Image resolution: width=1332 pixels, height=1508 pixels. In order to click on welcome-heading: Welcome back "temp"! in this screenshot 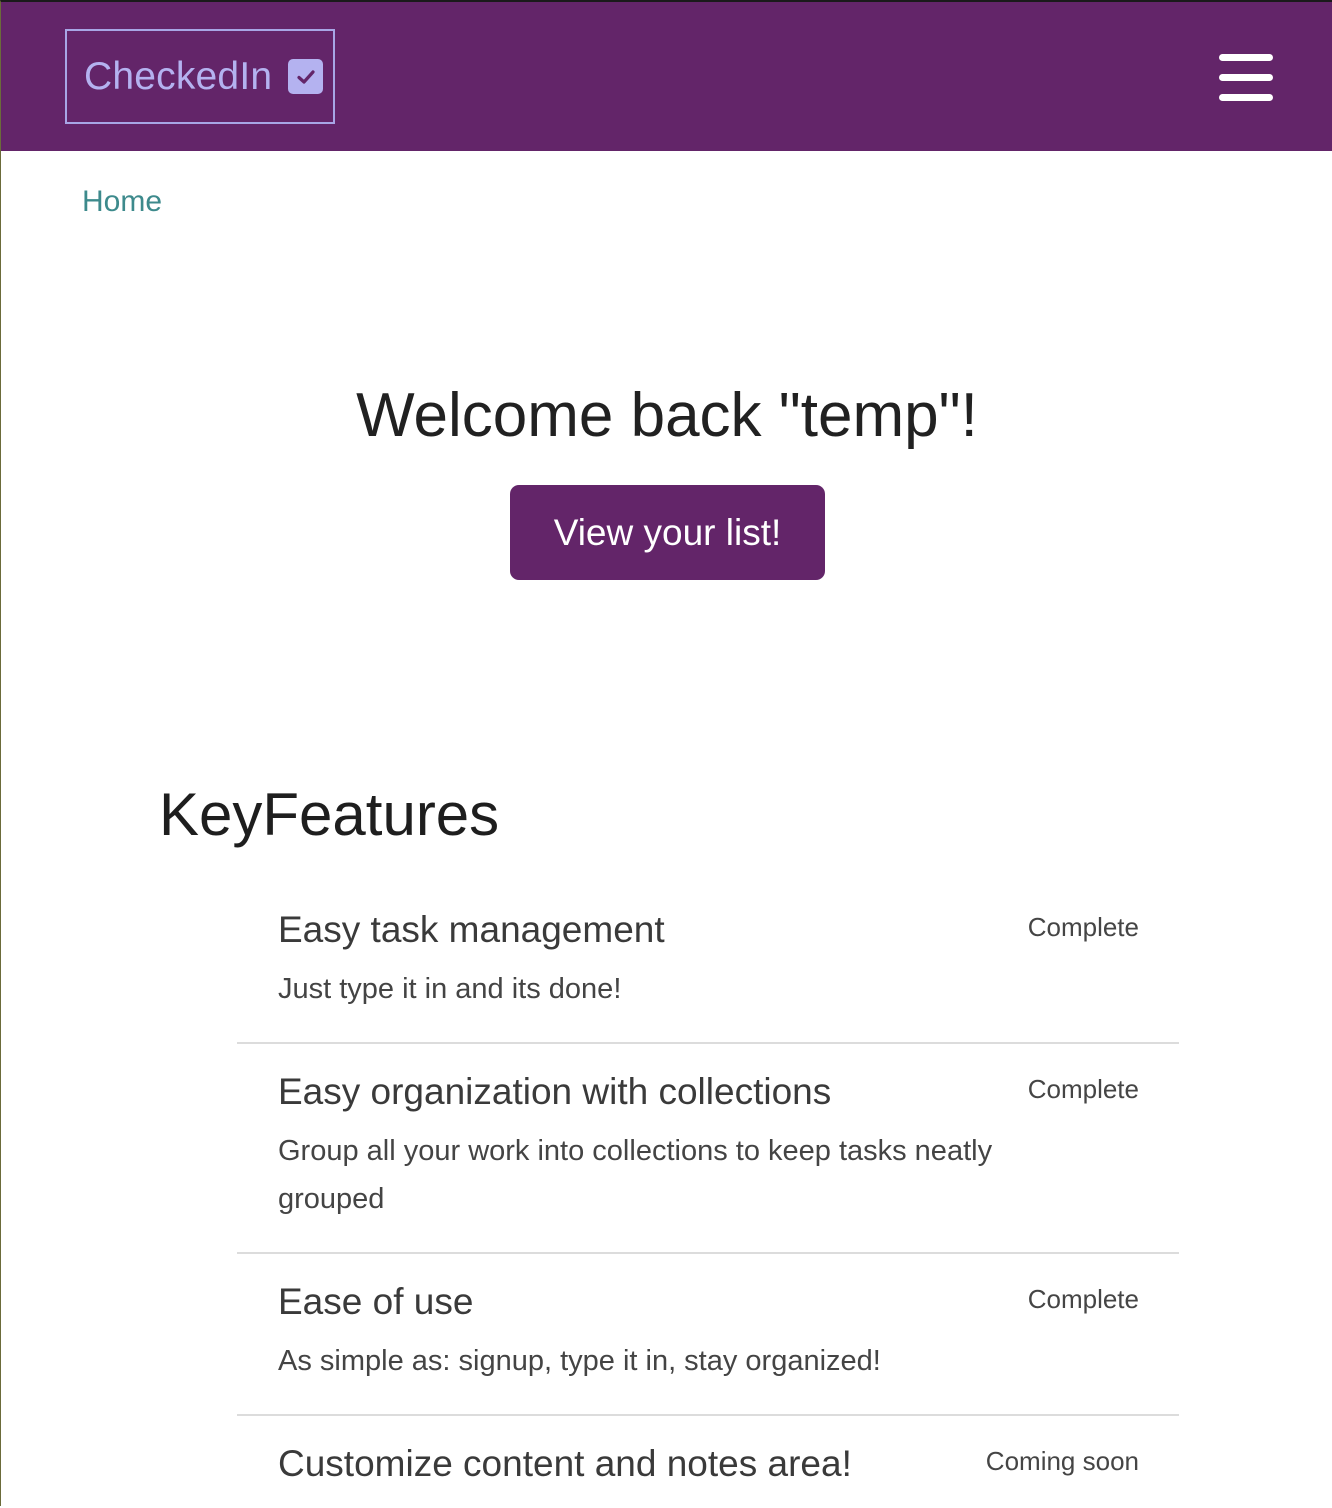, I will do `click(667, 415)`.